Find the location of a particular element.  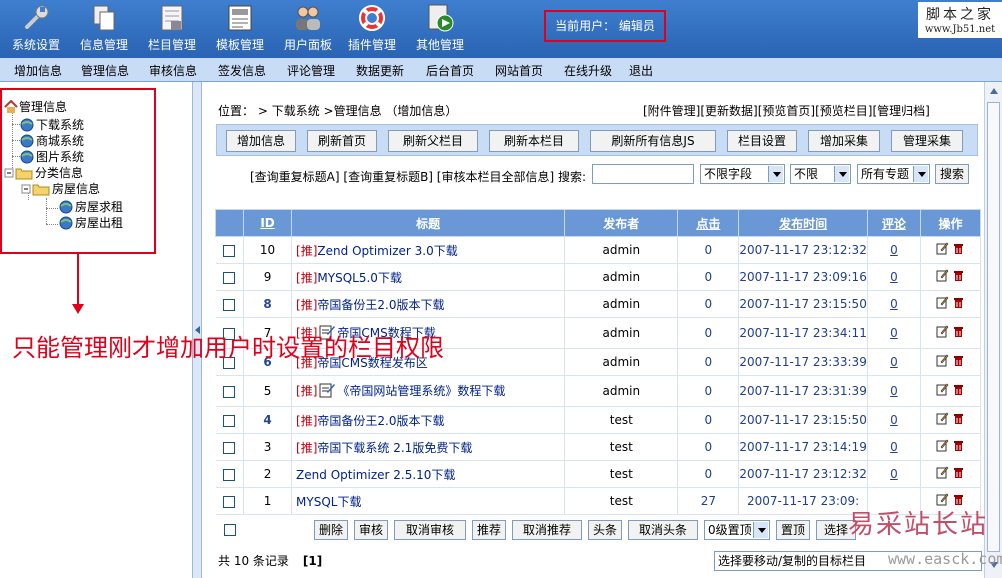

search-links: [查询重复标题A] [查询重复标题B] [审核本栏目全部信息] 搜索: is located at coordinates (418, 176).